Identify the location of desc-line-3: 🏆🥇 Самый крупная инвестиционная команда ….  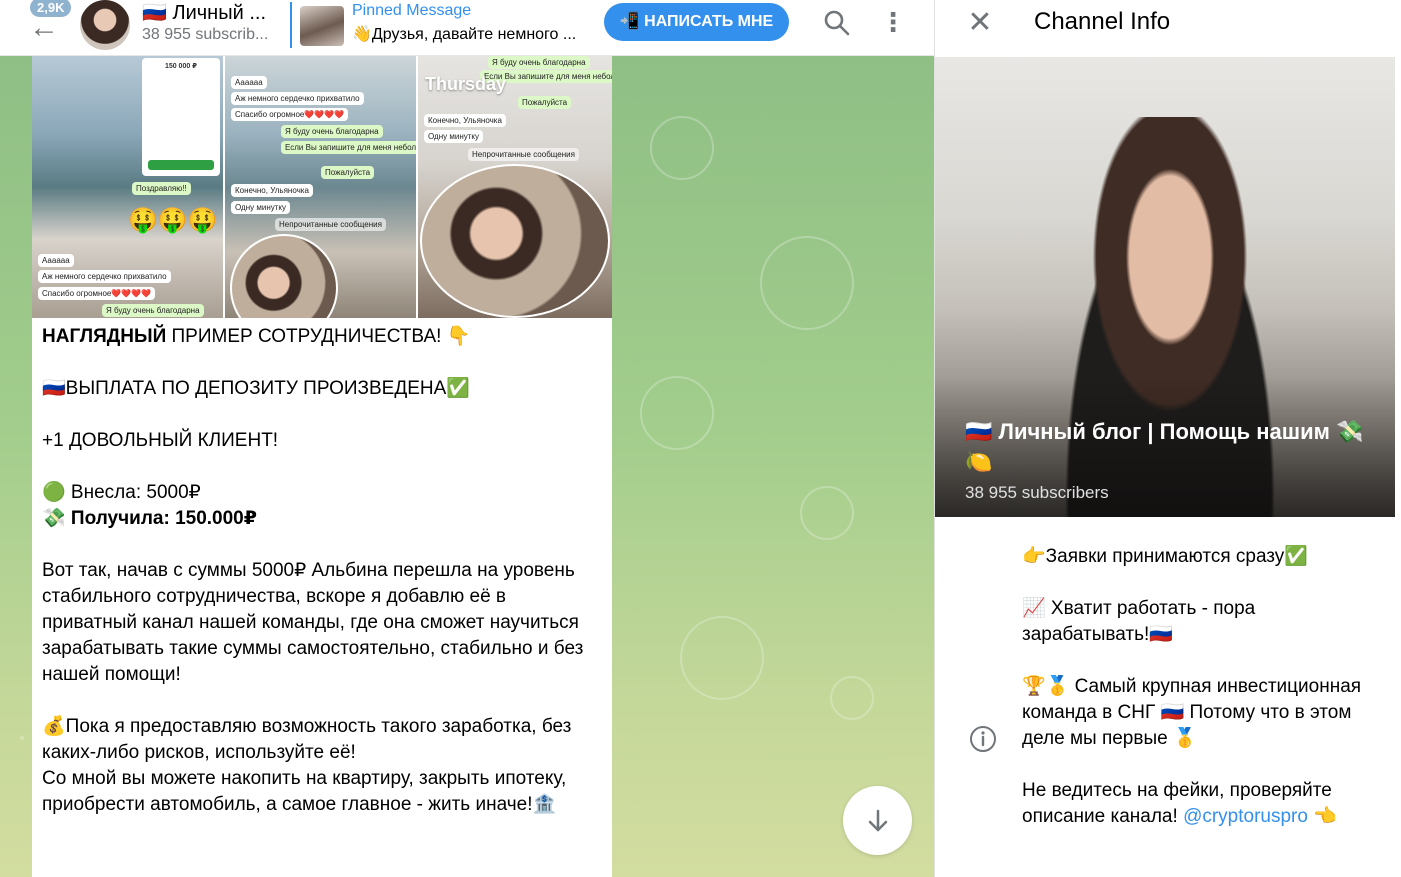
(1192, 712).